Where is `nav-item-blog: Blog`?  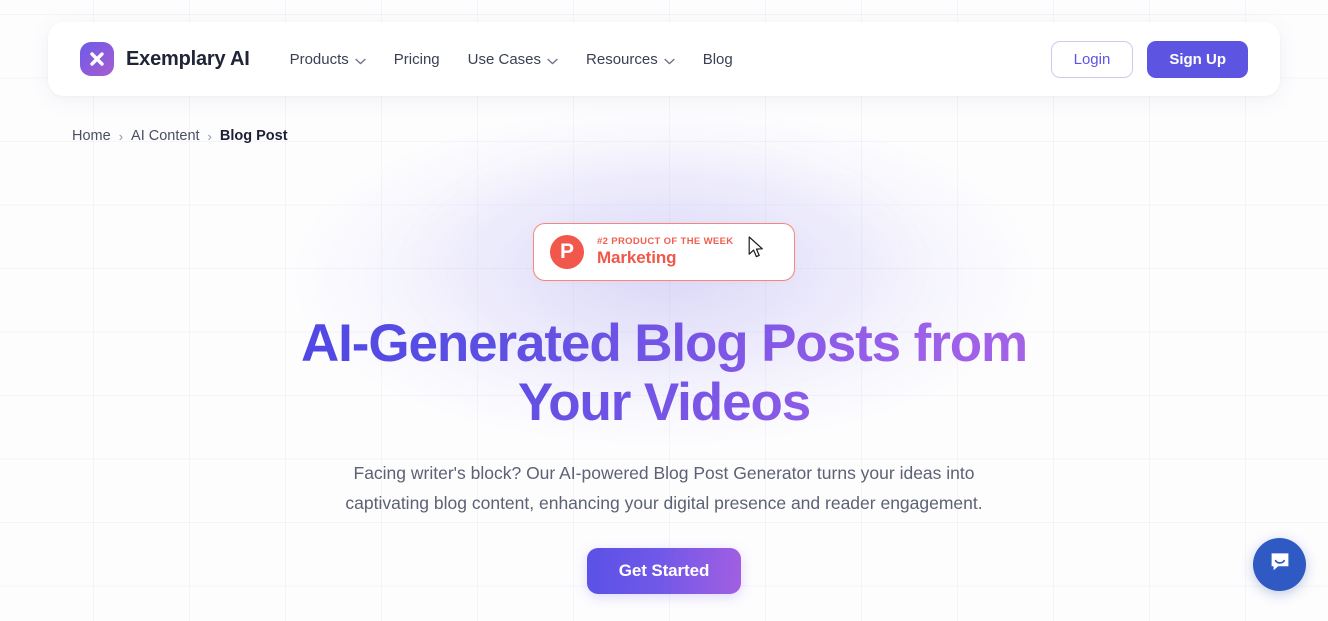 nav-item-blog: Blog is located at coordinates (718, 59).